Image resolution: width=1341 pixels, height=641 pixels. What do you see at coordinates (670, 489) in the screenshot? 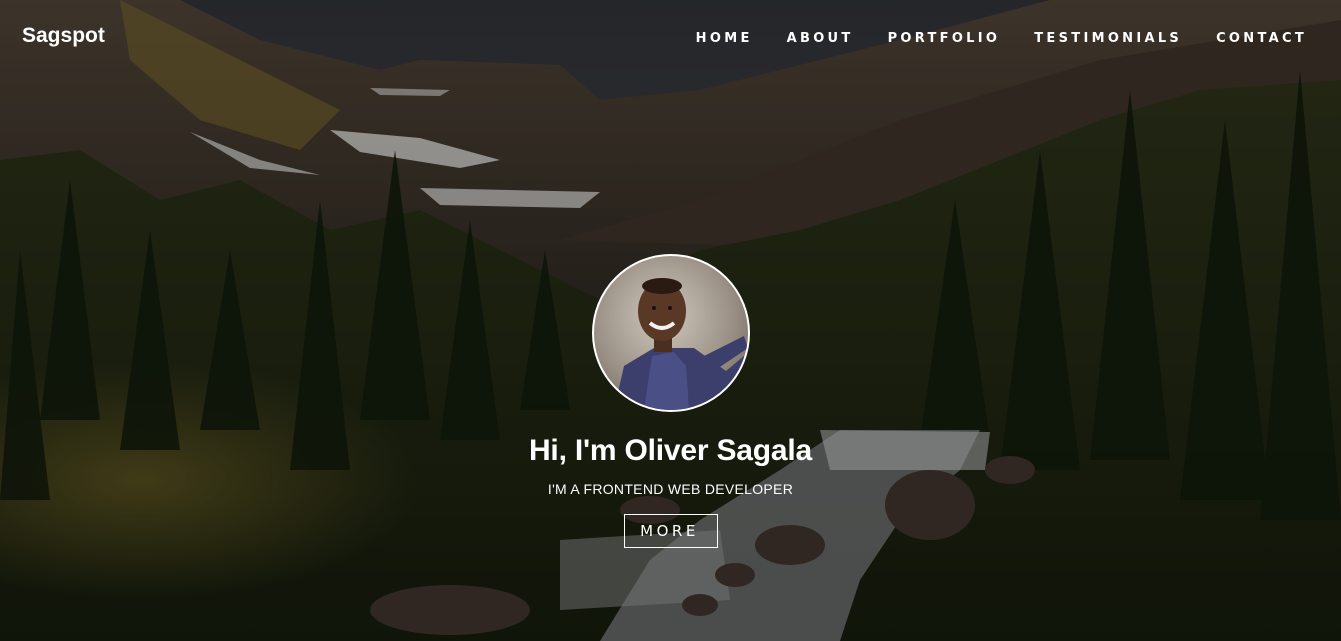
I see `hero-subheadline: I'M A FRONTEND WEB DEVELOPER` at bounding box center [670, 489].